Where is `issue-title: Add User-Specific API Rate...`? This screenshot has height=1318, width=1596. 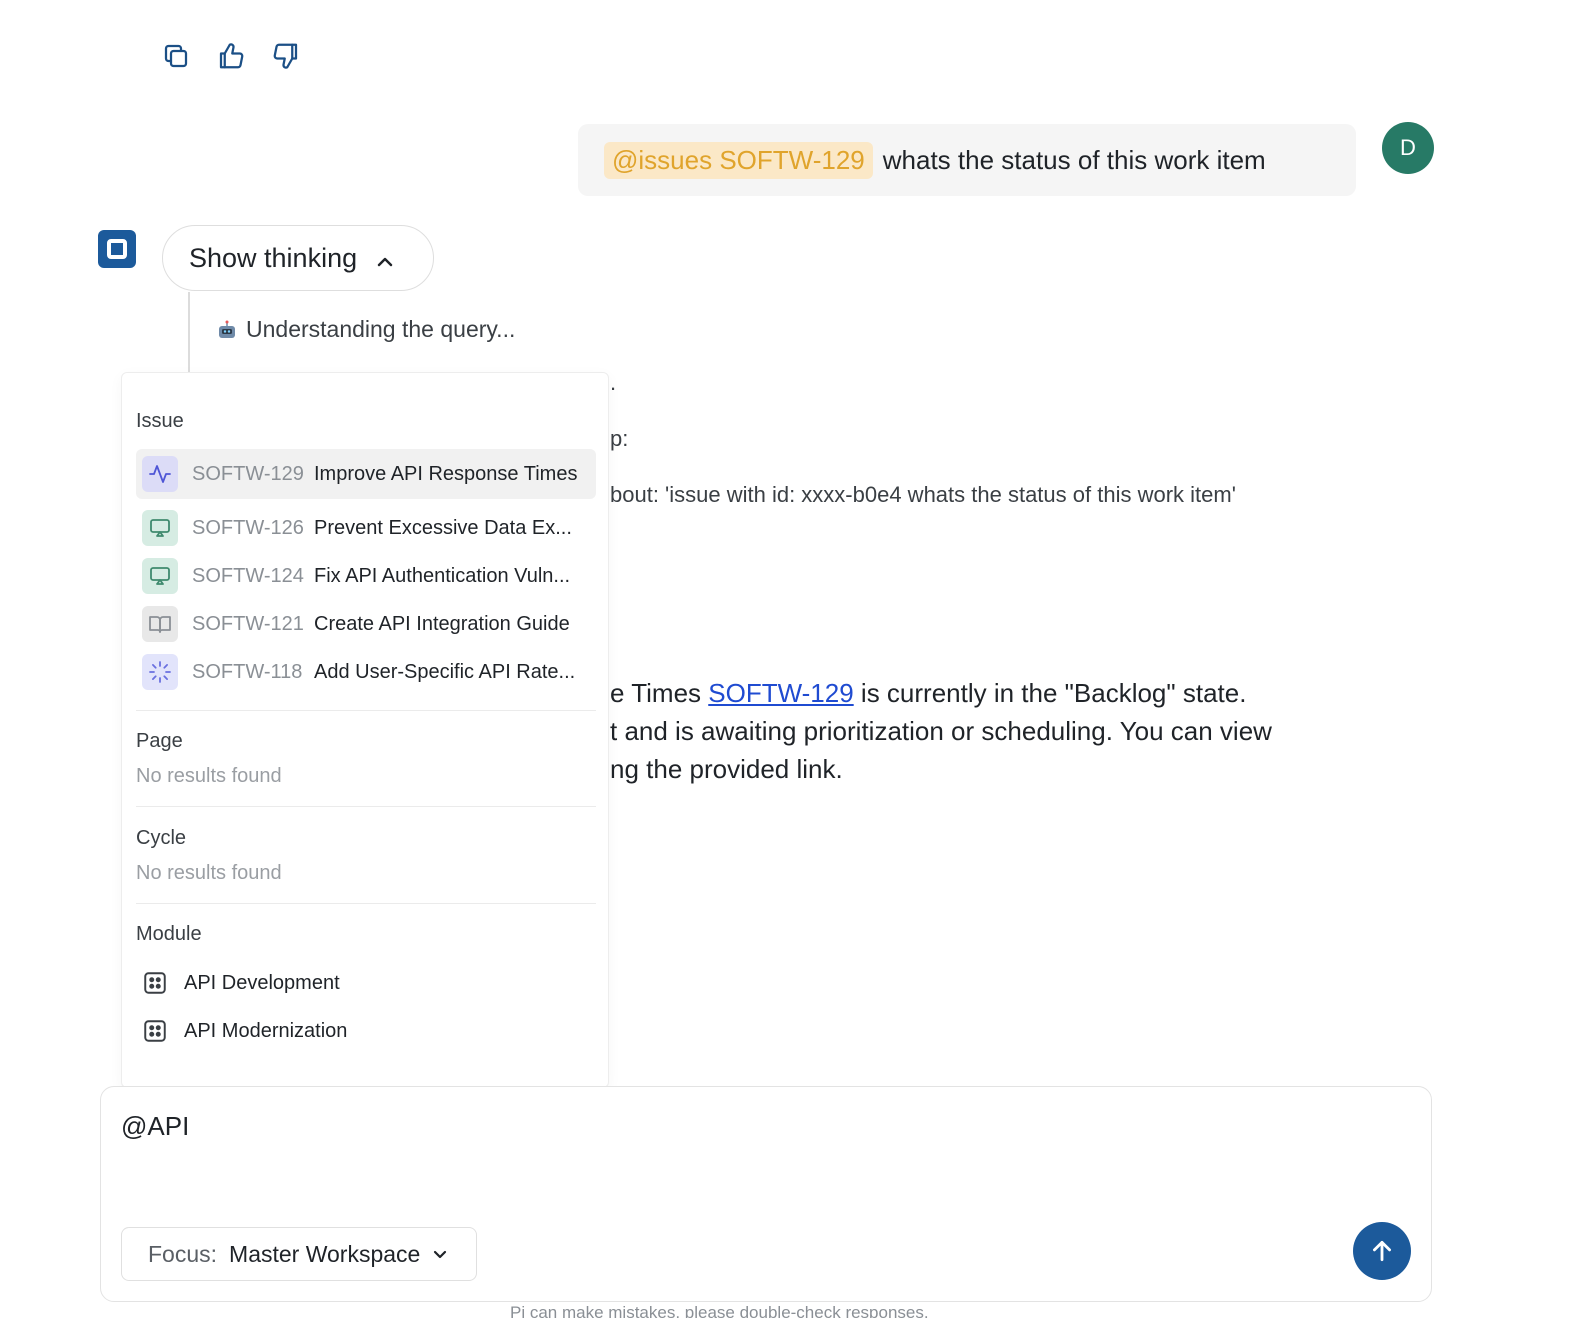
issue-title: Add User-Specific API Rate... is located at coordinates (445, 671).